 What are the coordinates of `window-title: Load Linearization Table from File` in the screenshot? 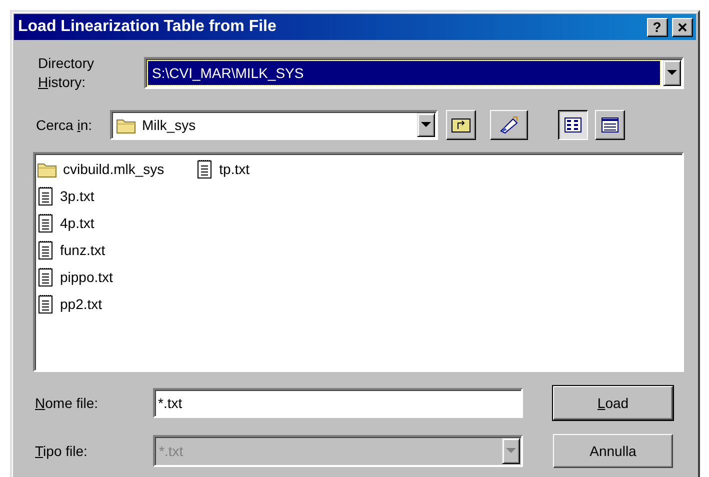 It's located at (148, 27).